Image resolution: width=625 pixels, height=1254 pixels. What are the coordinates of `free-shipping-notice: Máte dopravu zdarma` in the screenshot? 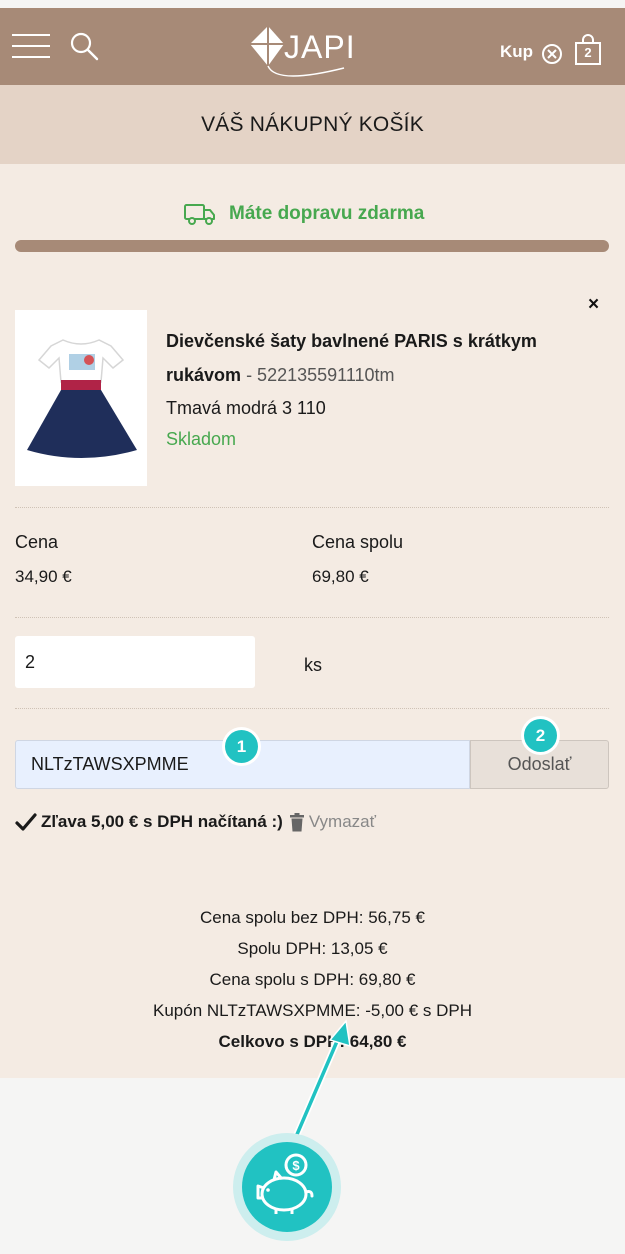 It's located at (303, 214).